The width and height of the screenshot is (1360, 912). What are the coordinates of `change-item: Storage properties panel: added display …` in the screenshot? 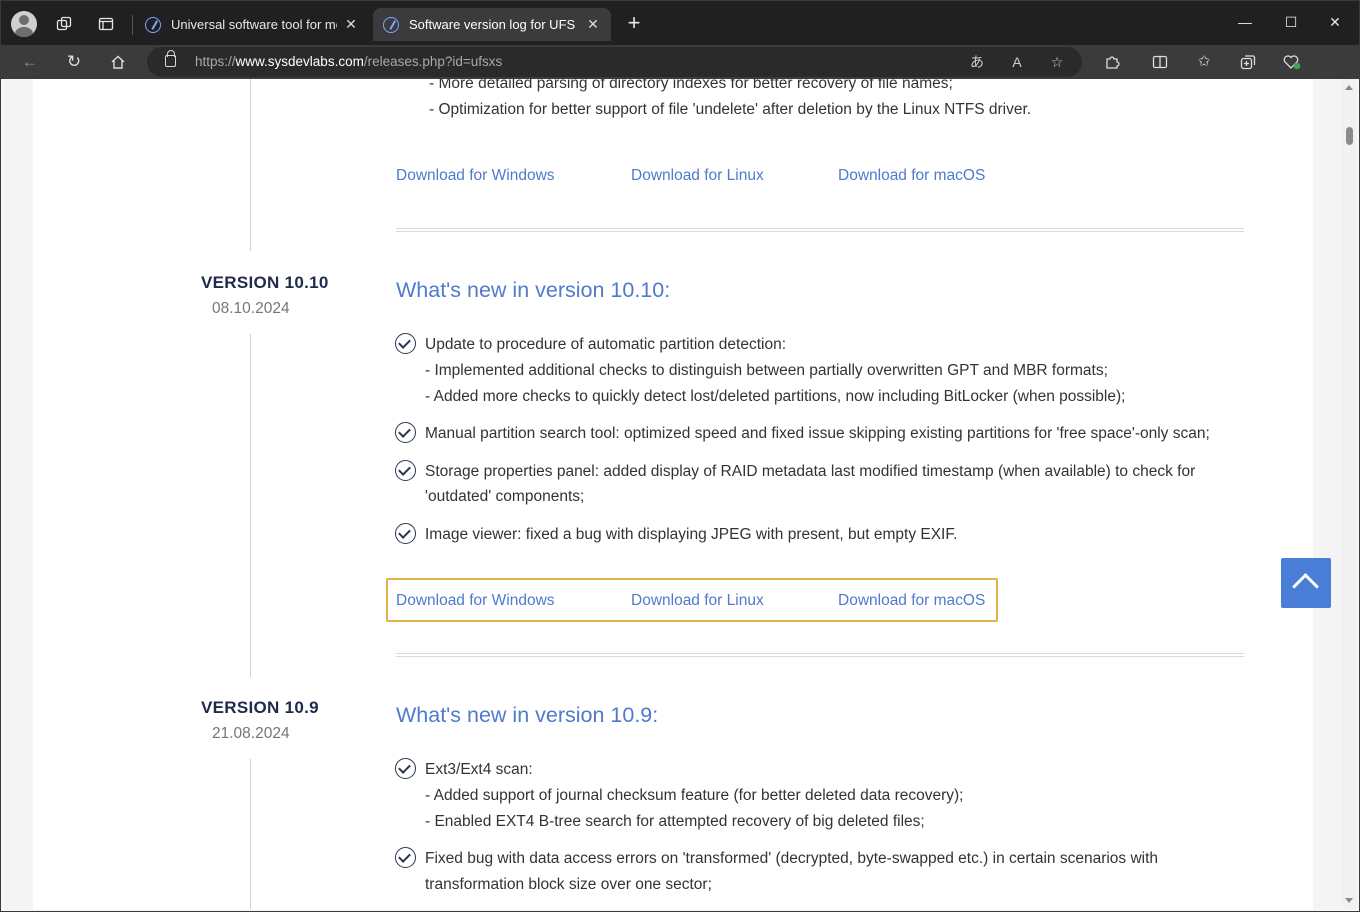 It's located at (810, 471).